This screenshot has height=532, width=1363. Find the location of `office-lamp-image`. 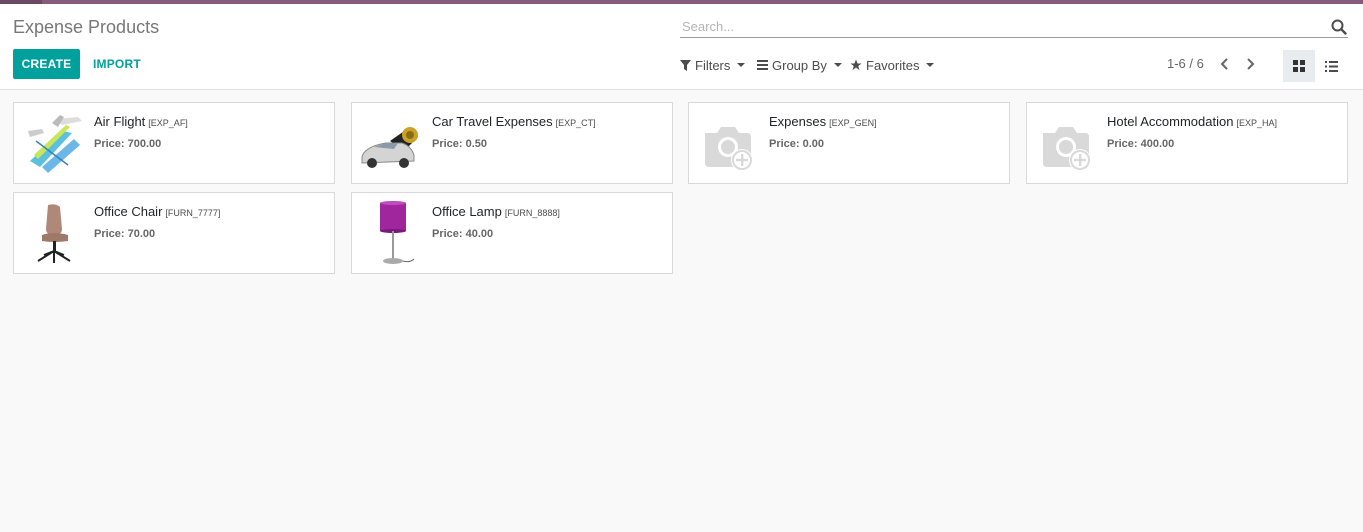

office-lamp-image is located at coordinates (397, 232).